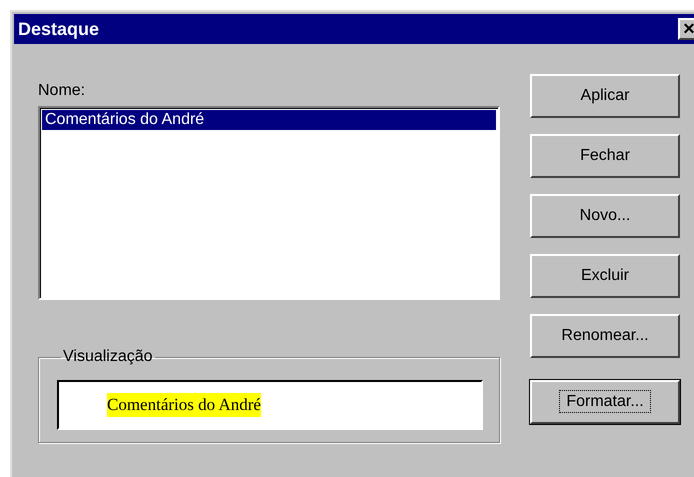 The width and height of the screenshot is (694, 477). I want to click on group-label: Visualização, so click(108, 357).